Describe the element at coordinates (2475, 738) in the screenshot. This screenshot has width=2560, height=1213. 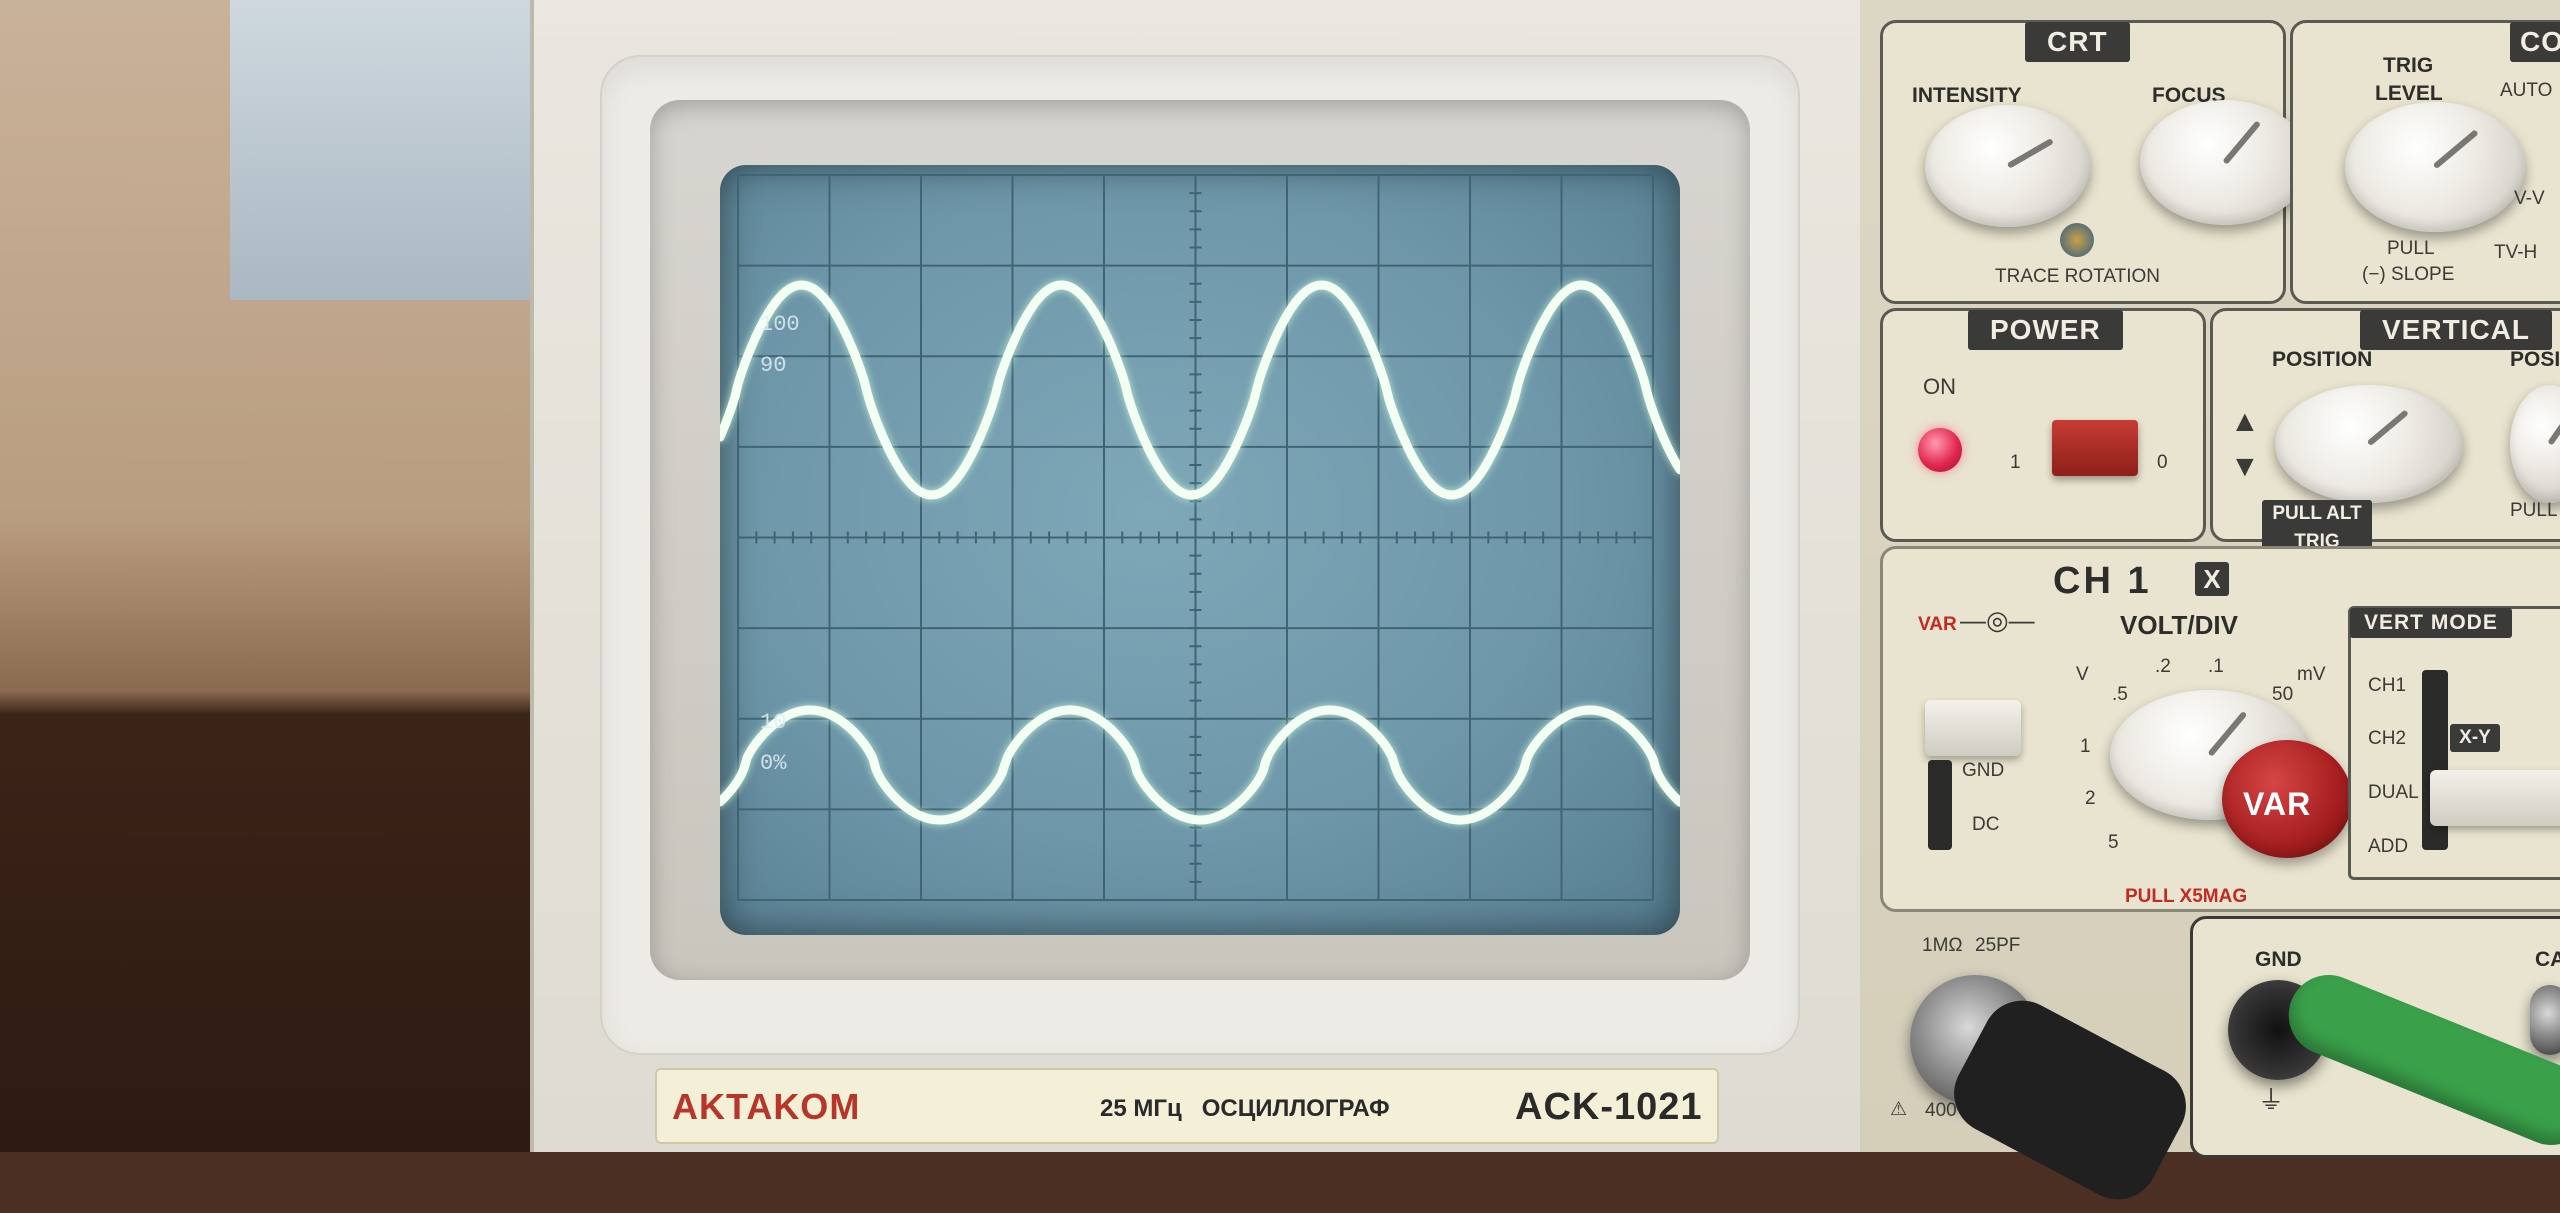
I see `vert-mode-xy: X-Y` at that location.